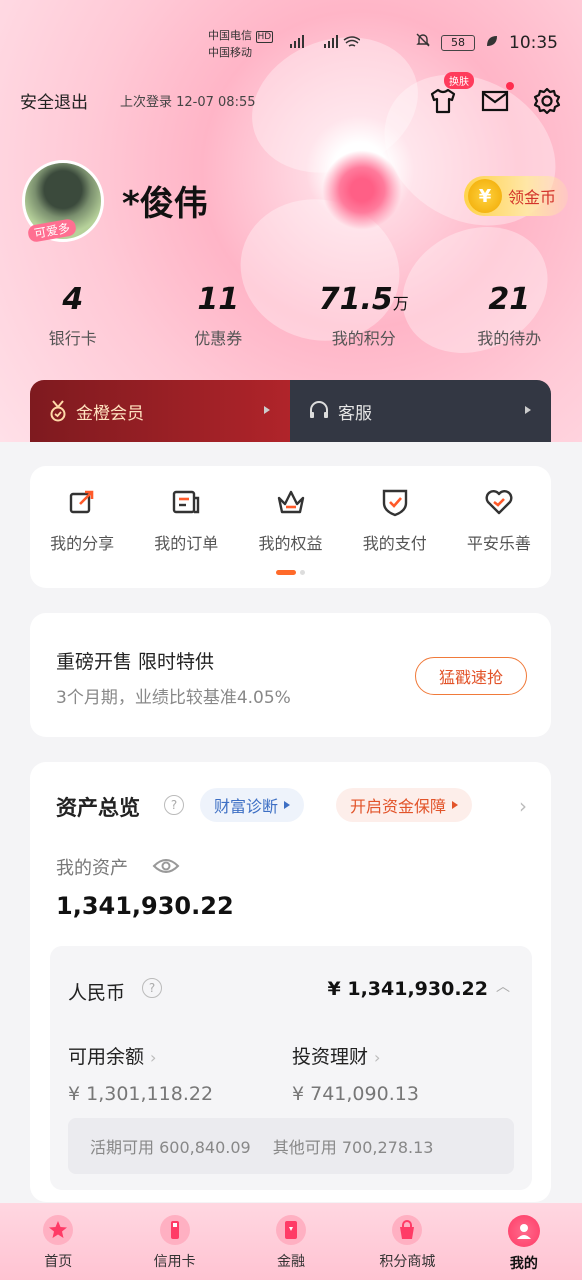 This screenshot has width=582, height=1280. What do you see at coordinates (398, 806) in the screenshot?
I see `fund-protection-label: 开启资金保障` at bounding box center [398, 806].